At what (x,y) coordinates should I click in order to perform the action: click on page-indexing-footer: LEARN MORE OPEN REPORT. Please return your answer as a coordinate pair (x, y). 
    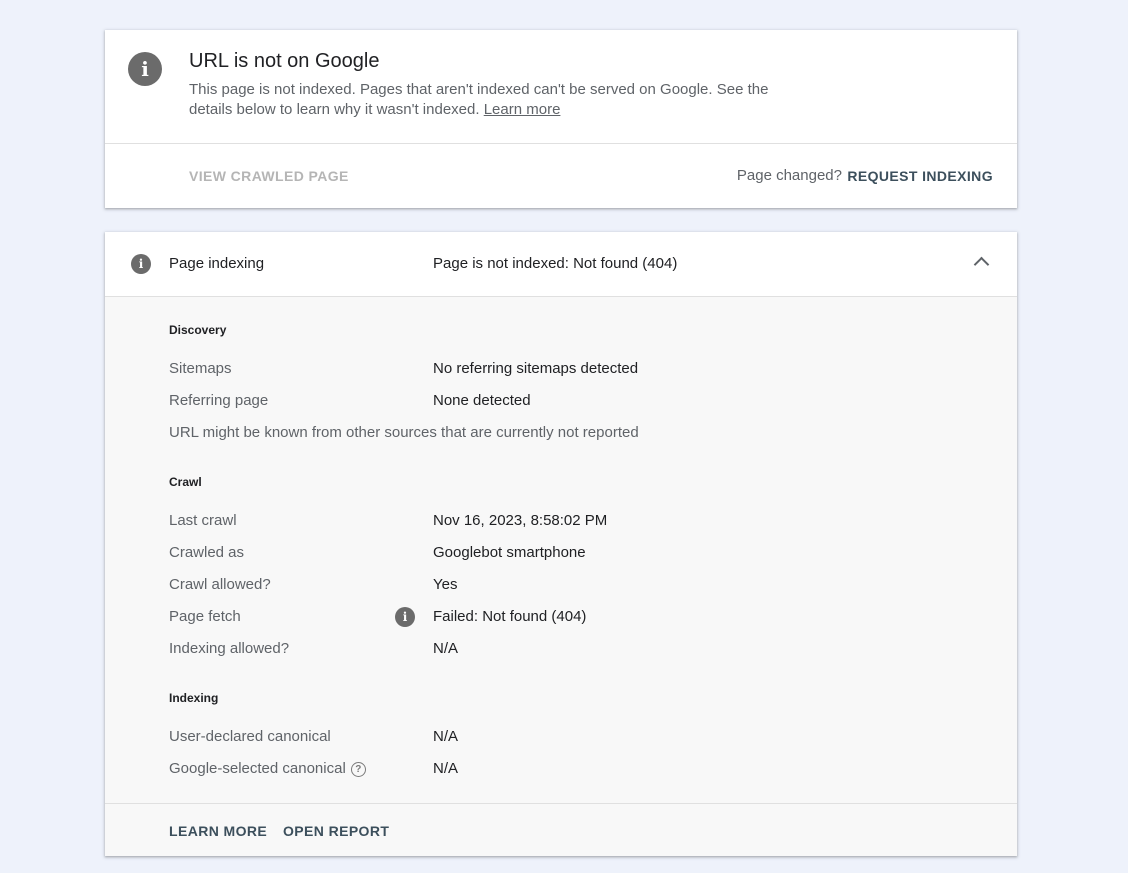
    Looking at the image, I should click on (561, 830).